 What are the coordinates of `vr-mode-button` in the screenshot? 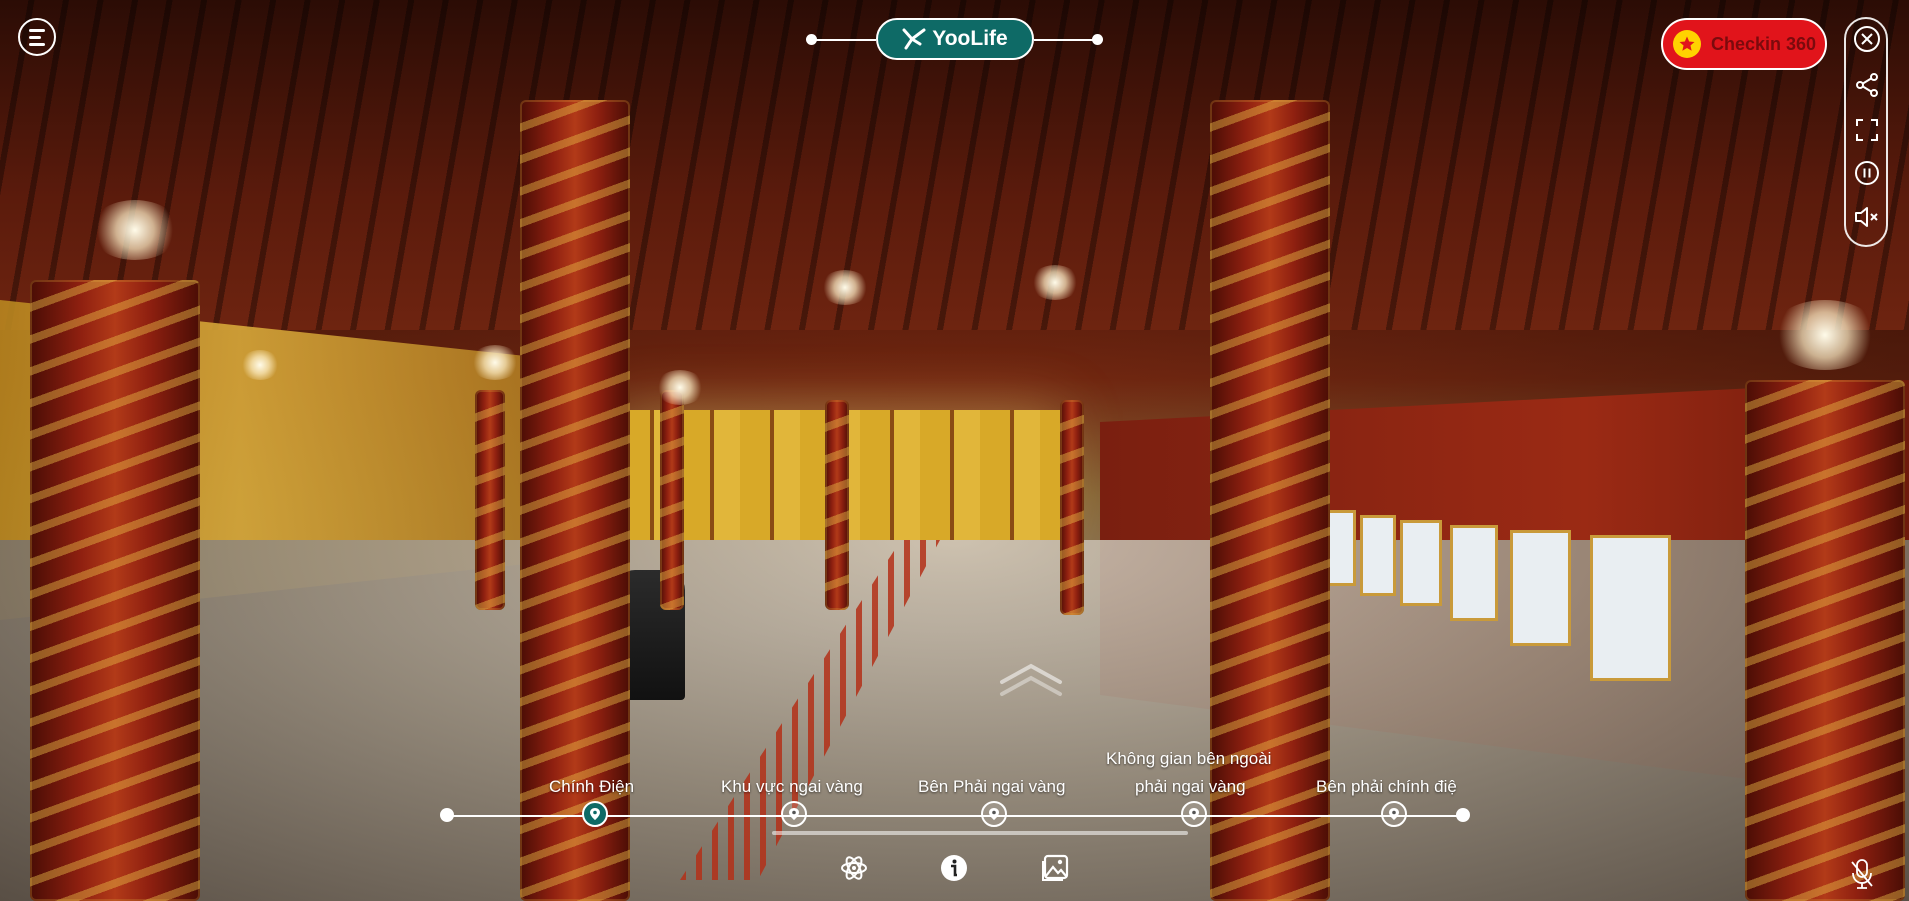 It's located at (854, 868).